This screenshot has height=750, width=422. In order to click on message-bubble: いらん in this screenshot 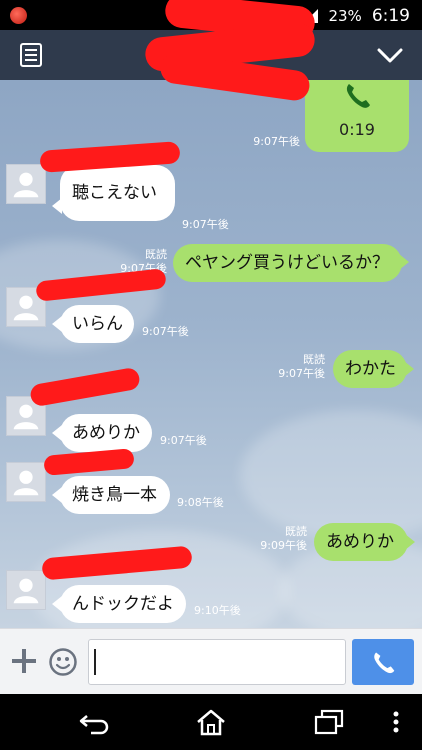, I will do `click(97, 324)`.